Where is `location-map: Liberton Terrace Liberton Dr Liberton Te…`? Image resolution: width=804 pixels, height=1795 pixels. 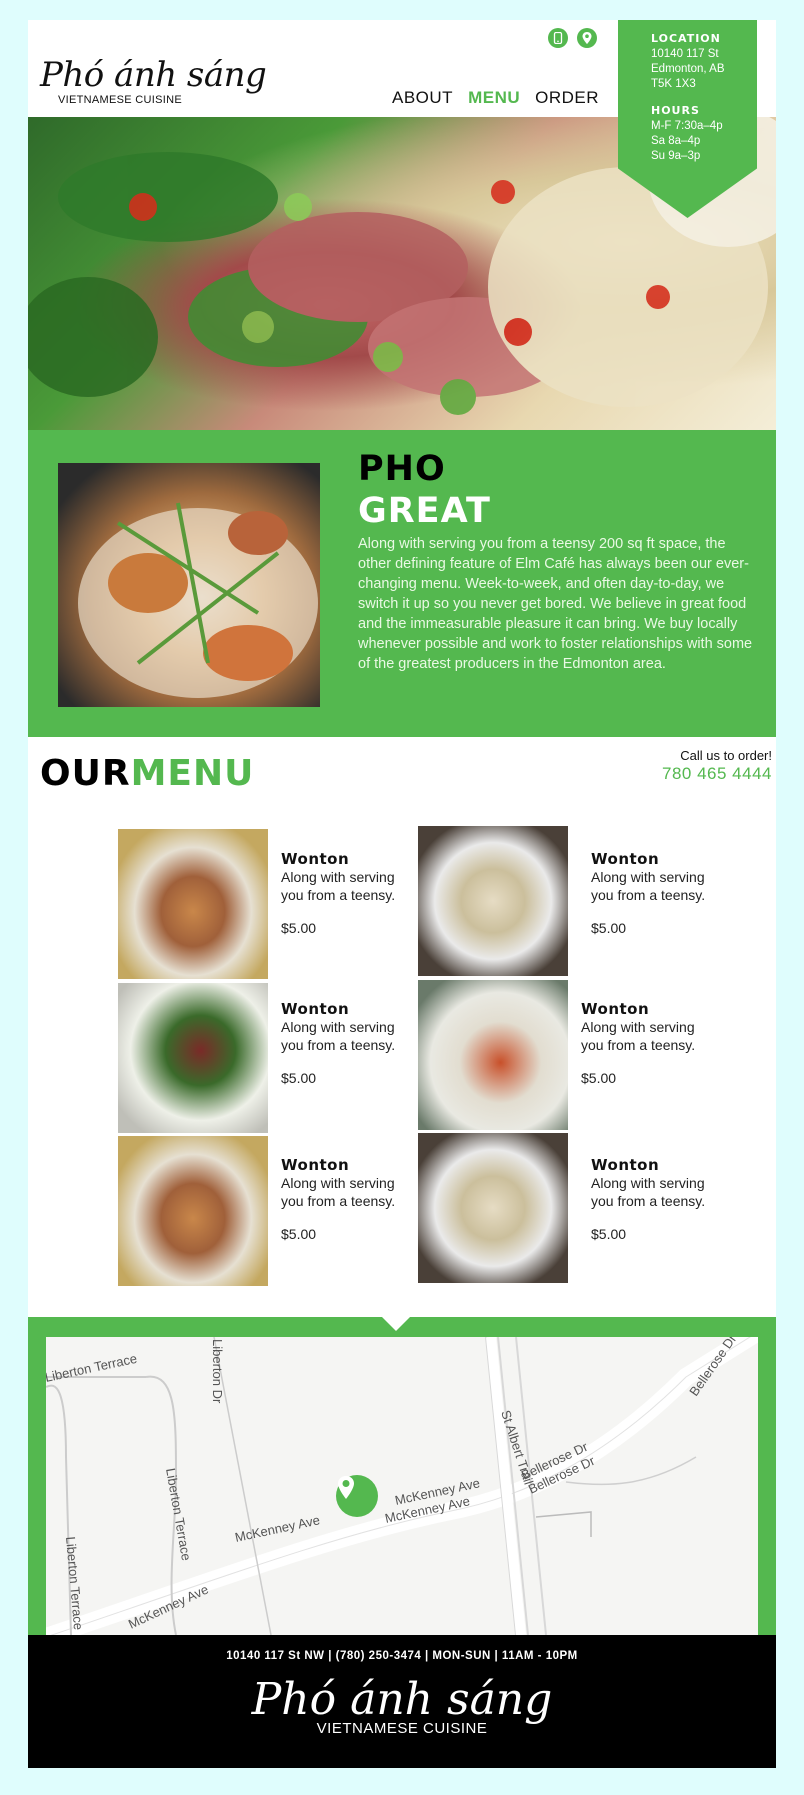
location-map: Liberton Terrace Liberton Dr Liberton Te… is located at coordinates (402, 1486).